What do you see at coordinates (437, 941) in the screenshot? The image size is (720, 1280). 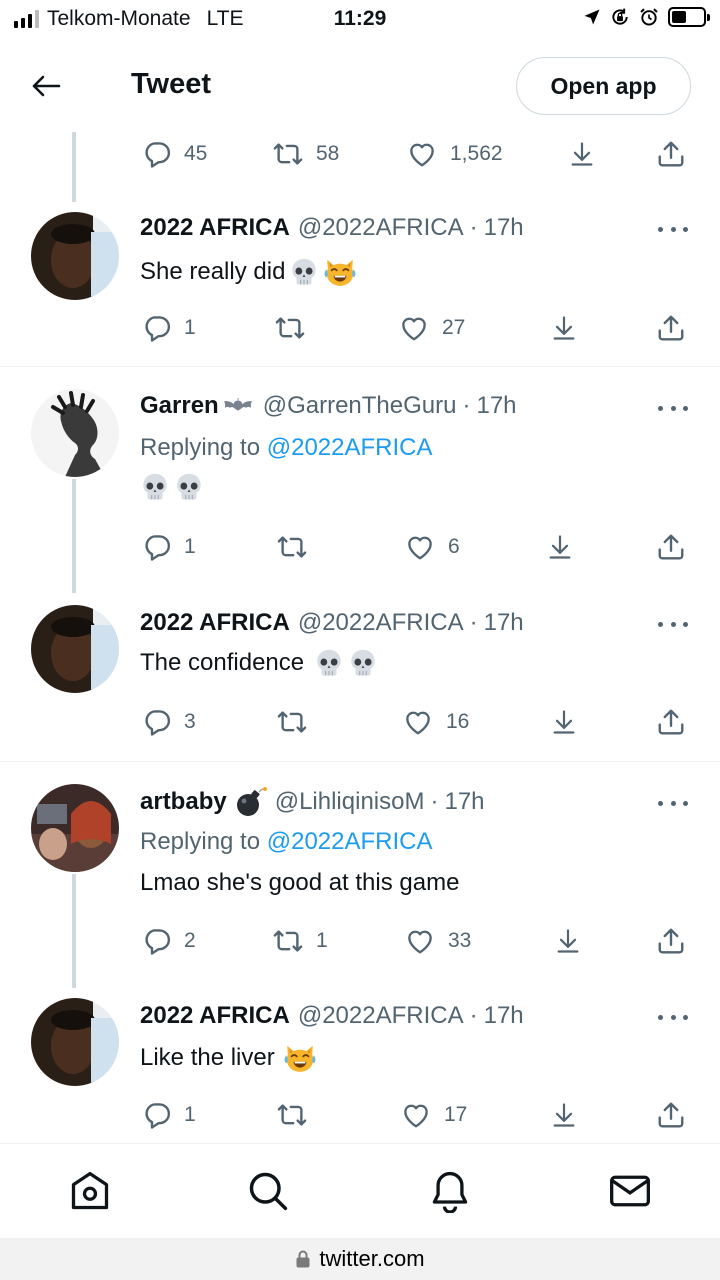 I see `like-button: 33` at bounding box center [437, 941].